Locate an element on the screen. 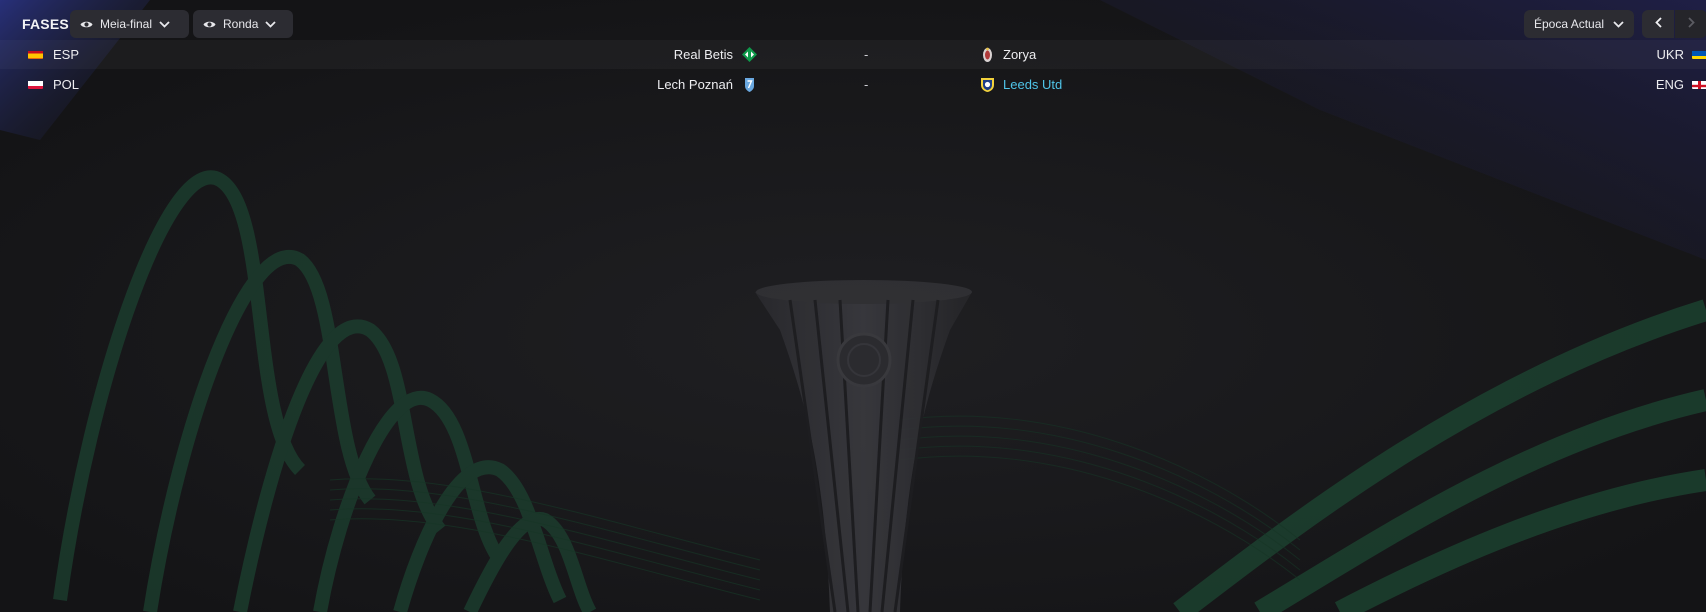  phase-dropdown: Meia-final is located at coordinates (129, 24).